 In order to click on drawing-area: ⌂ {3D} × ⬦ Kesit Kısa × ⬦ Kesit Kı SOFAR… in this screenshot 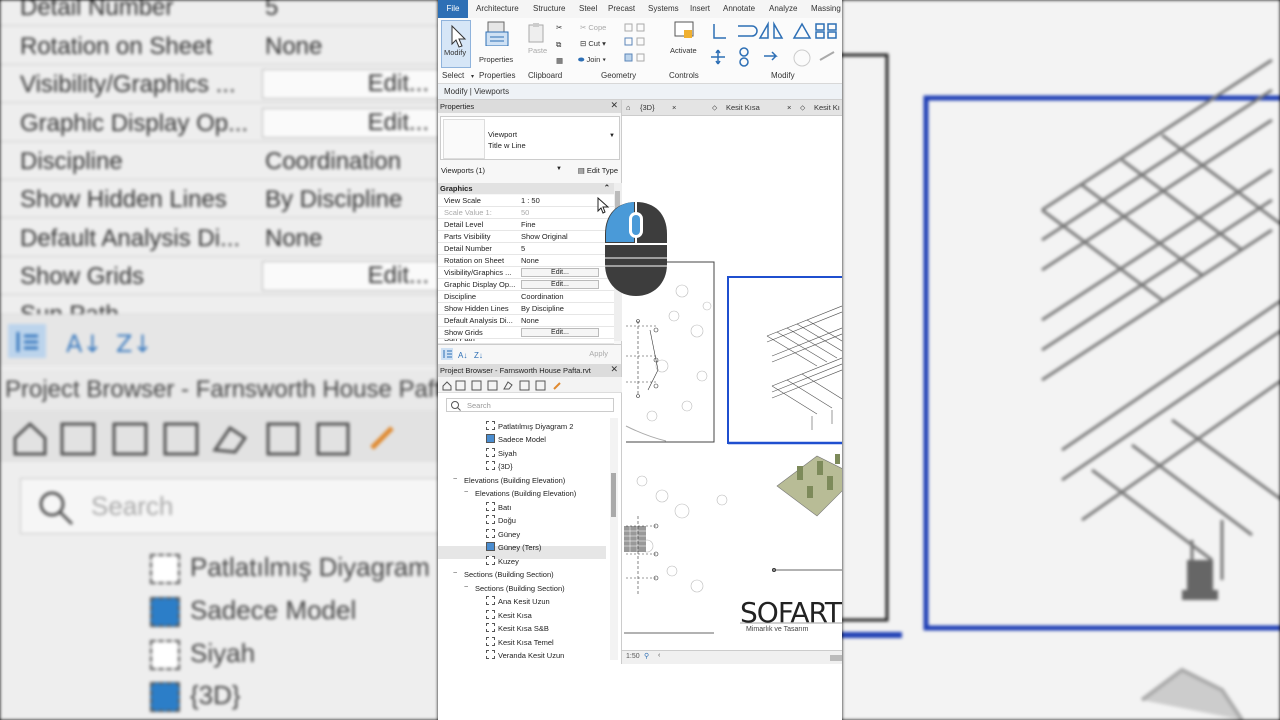, I will do `click(732, 382)`.